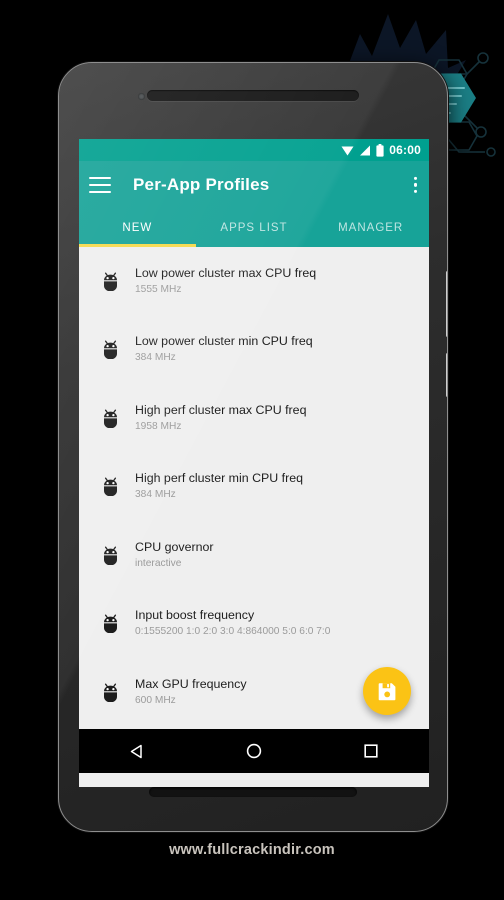 The image size is (504, 900). Describe the element at coordinates (100, 185) in the screenshot. I see `hamburger-menu-icon` at that location.